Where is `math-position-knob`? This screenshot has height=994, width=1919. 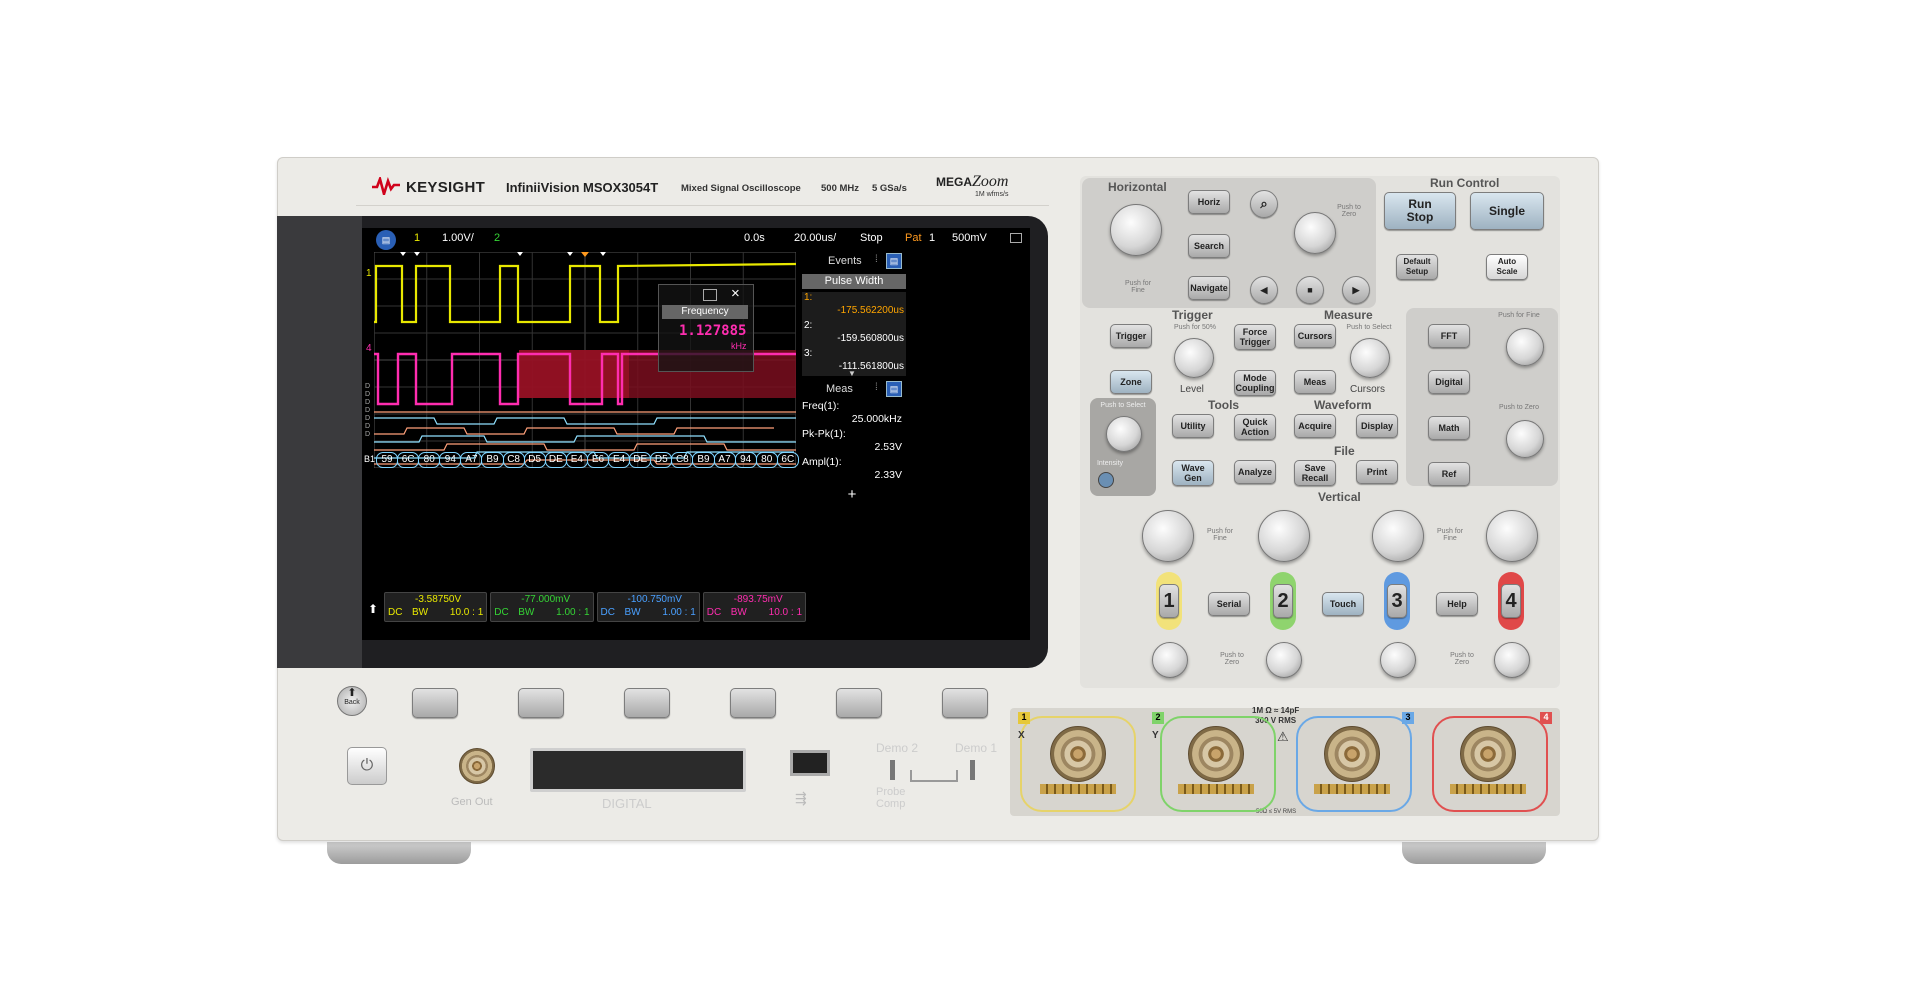
math-position-knob is located at coordinates (1525, 439).